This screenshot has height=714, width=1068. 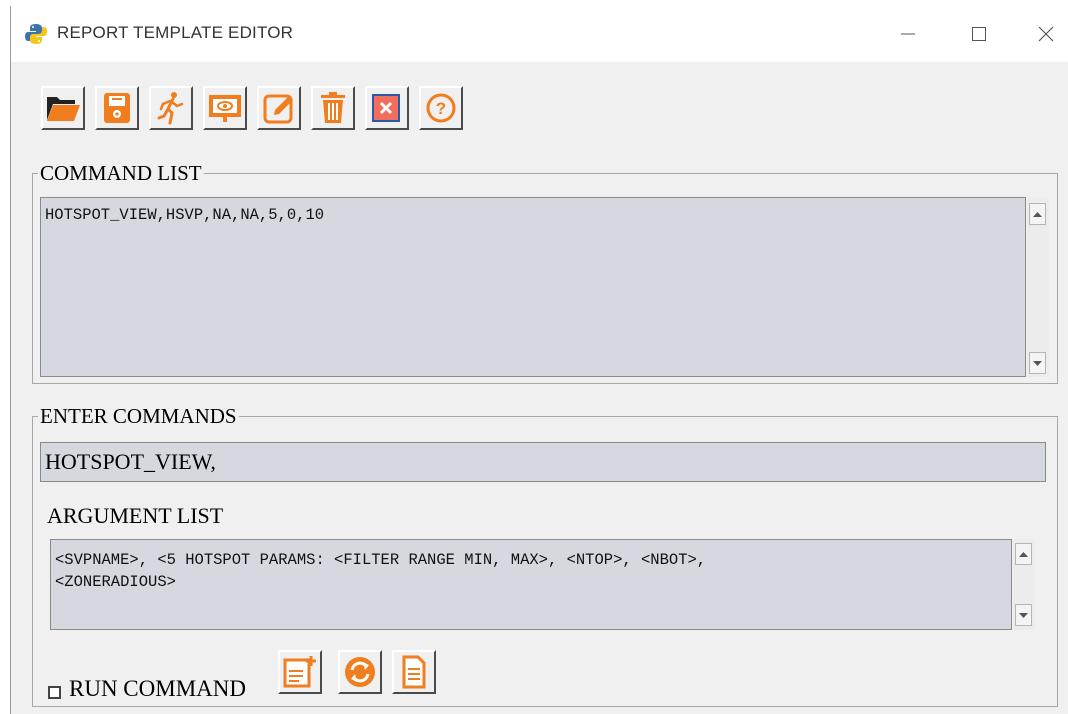 I want to click on run-button, so click(x=171, y=108).